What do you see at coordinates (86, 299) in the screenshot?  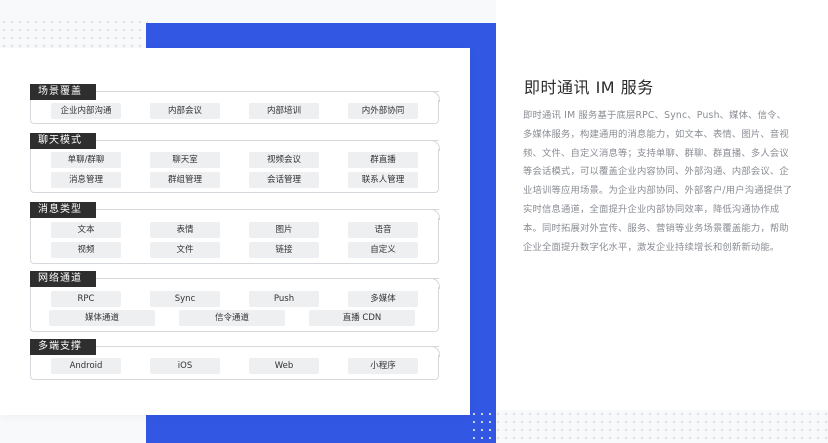 I see `chip-rpc: RPC` at bounding box center [86, 299].